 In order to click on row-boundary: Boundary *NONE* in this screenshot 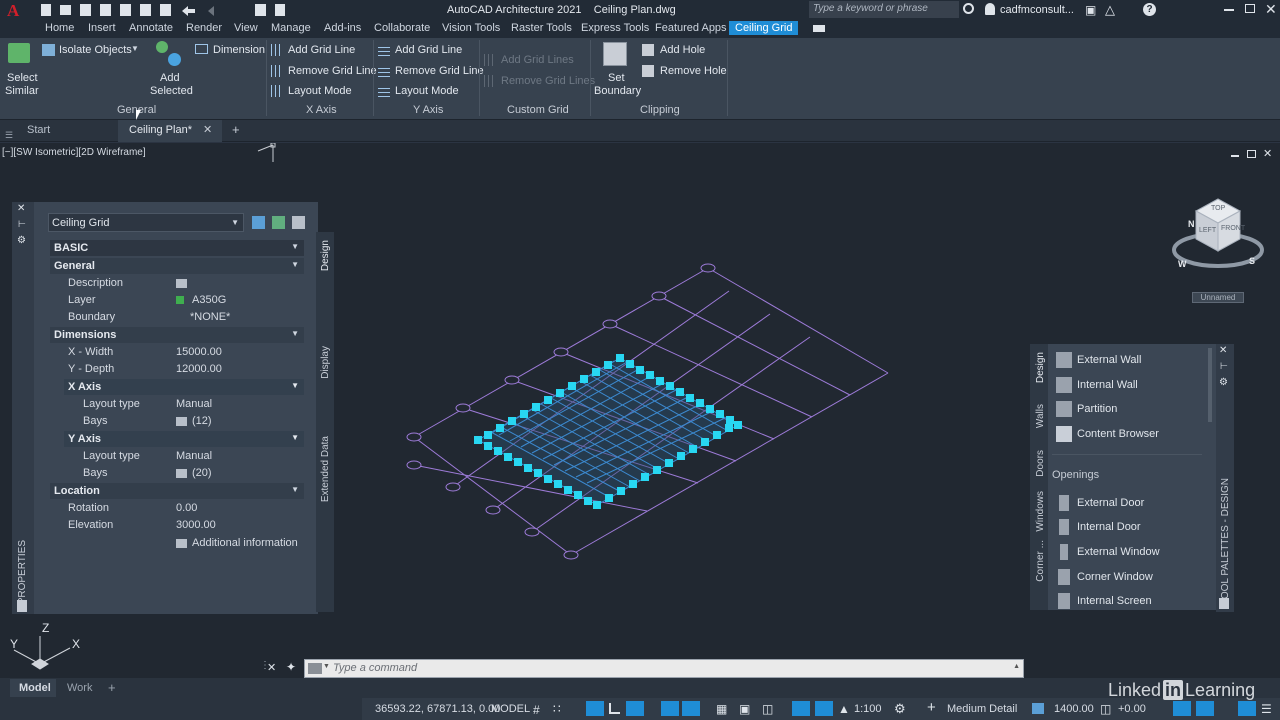, I will do `click(177, 317)`.